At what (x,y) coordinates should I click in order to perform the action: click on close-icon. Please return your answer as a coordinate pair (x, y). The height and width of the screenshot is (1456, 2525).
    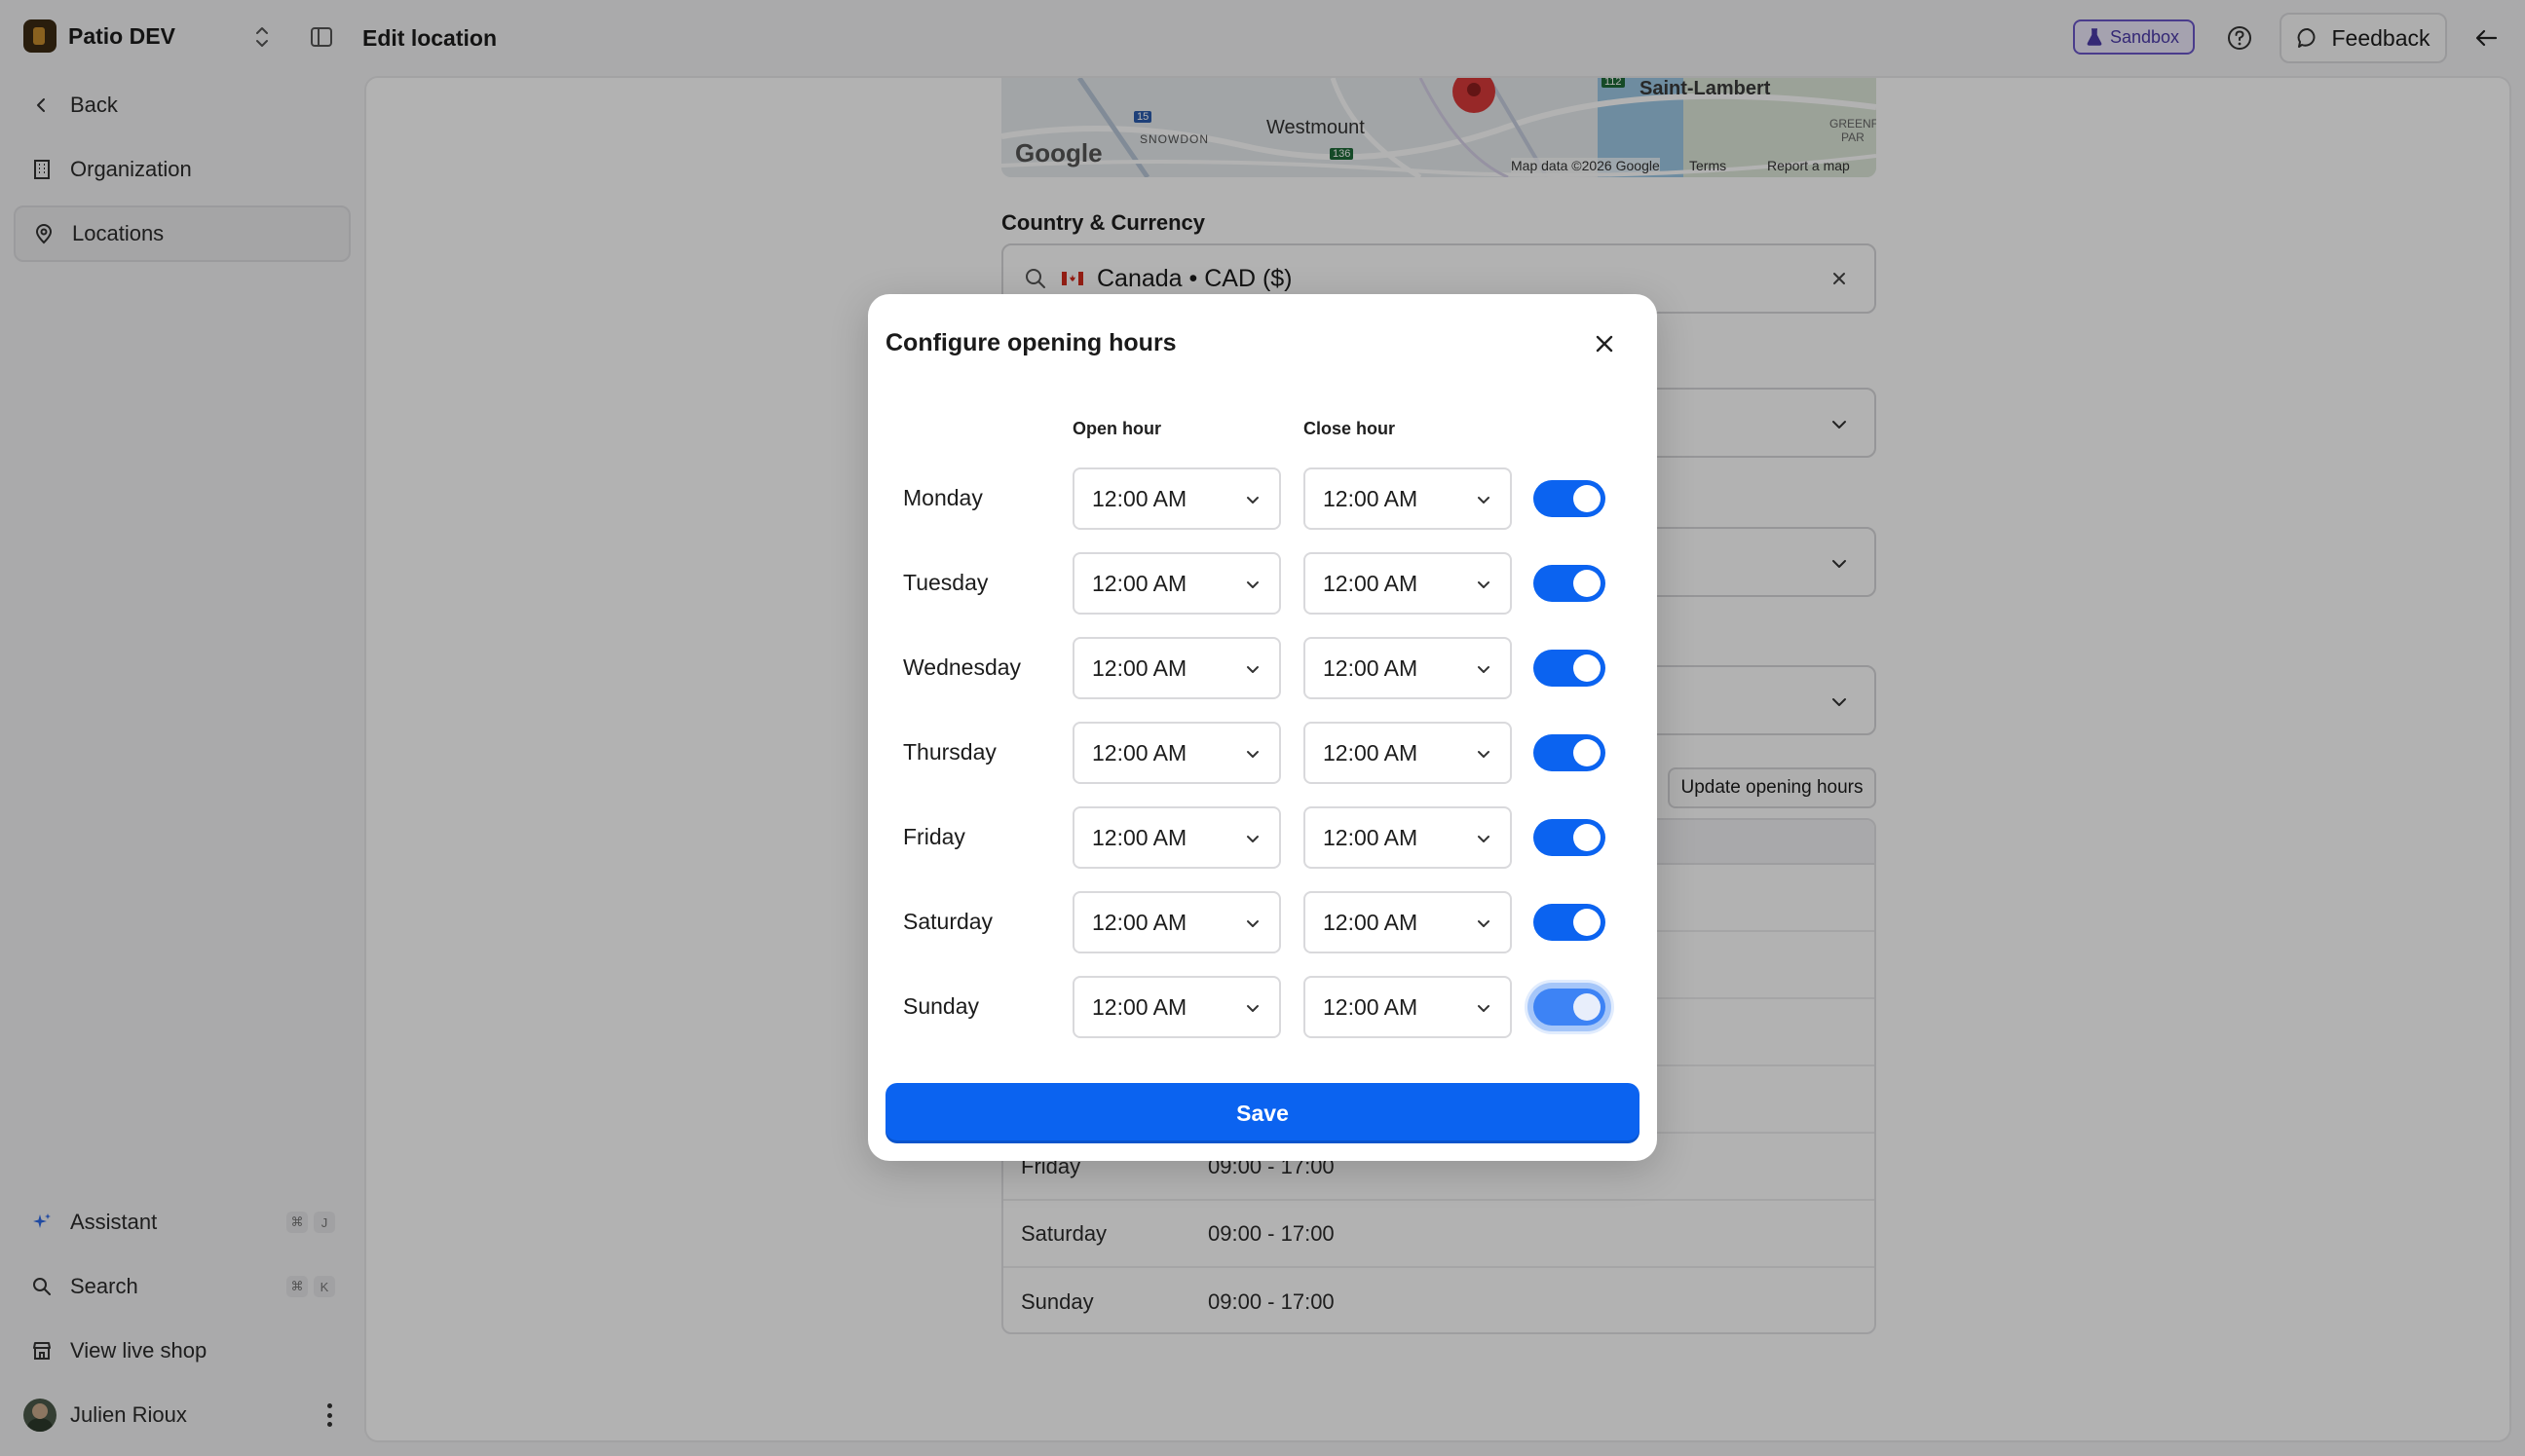
    Looking at the image, I should click on (1604, 343).